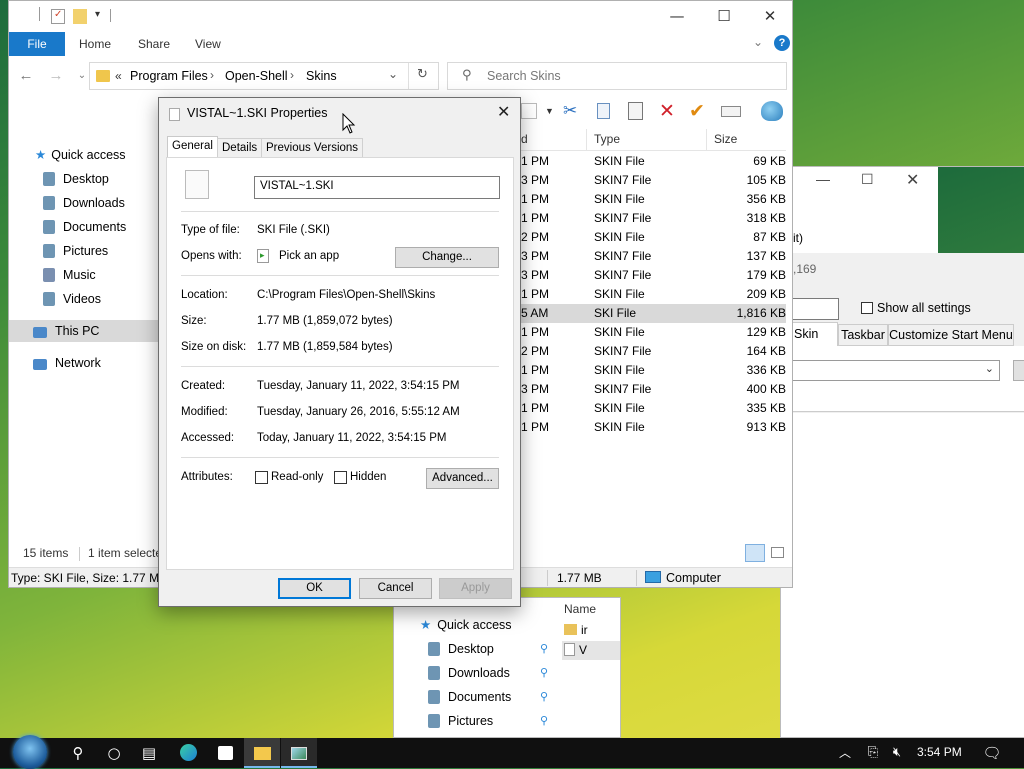 The image size is (1024, 769). What do you see at coordinates (653, 199) in the screenshot?
I see `table-row: 1 PM SKIN File 356 KB` at bounding box center [653, 199].